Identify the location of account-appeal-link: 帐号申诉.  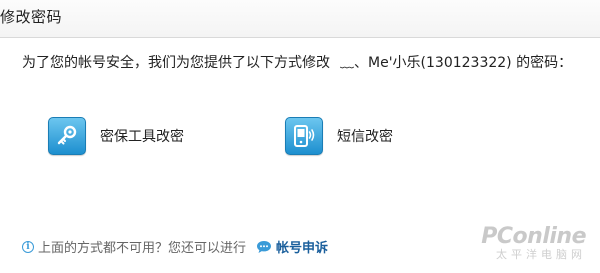
(292, 246).